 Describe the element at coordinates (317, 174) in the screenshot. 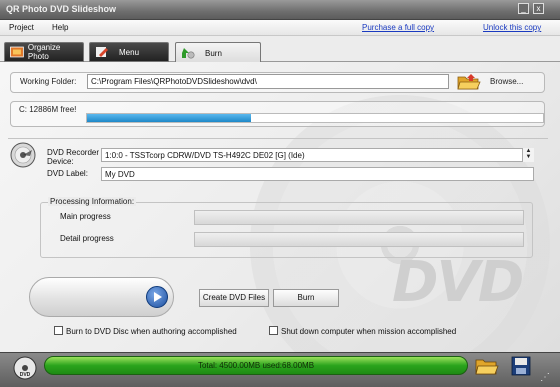

I see `dvd-label-input` at that location.